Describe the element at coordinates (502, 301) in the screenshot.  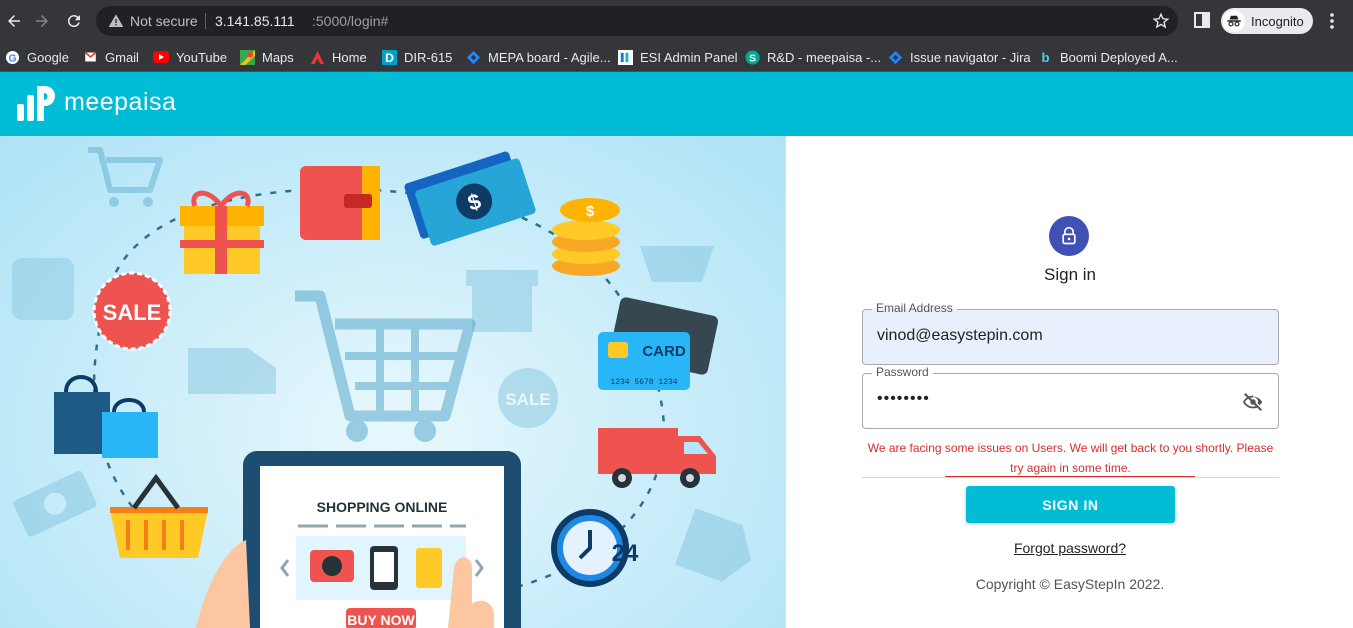
I see `faded-gift-icon` at that location.